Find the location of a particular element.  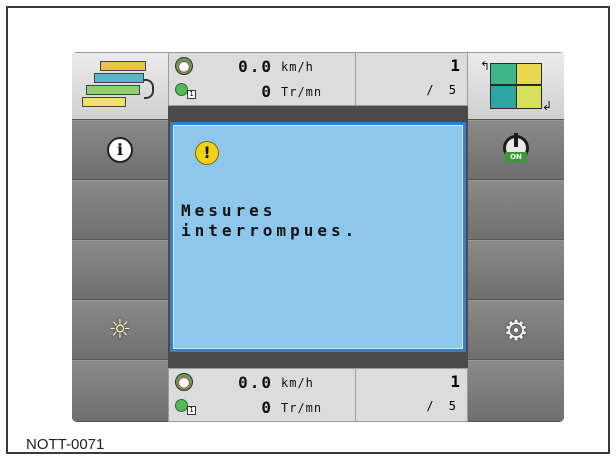

warning-icon: ! is located at coordinates (207, 153).